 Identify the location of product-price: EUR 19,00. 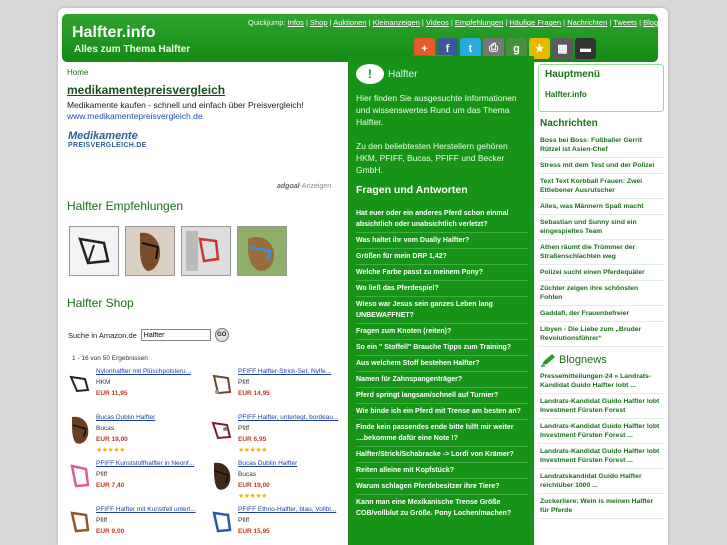
(112, 439).